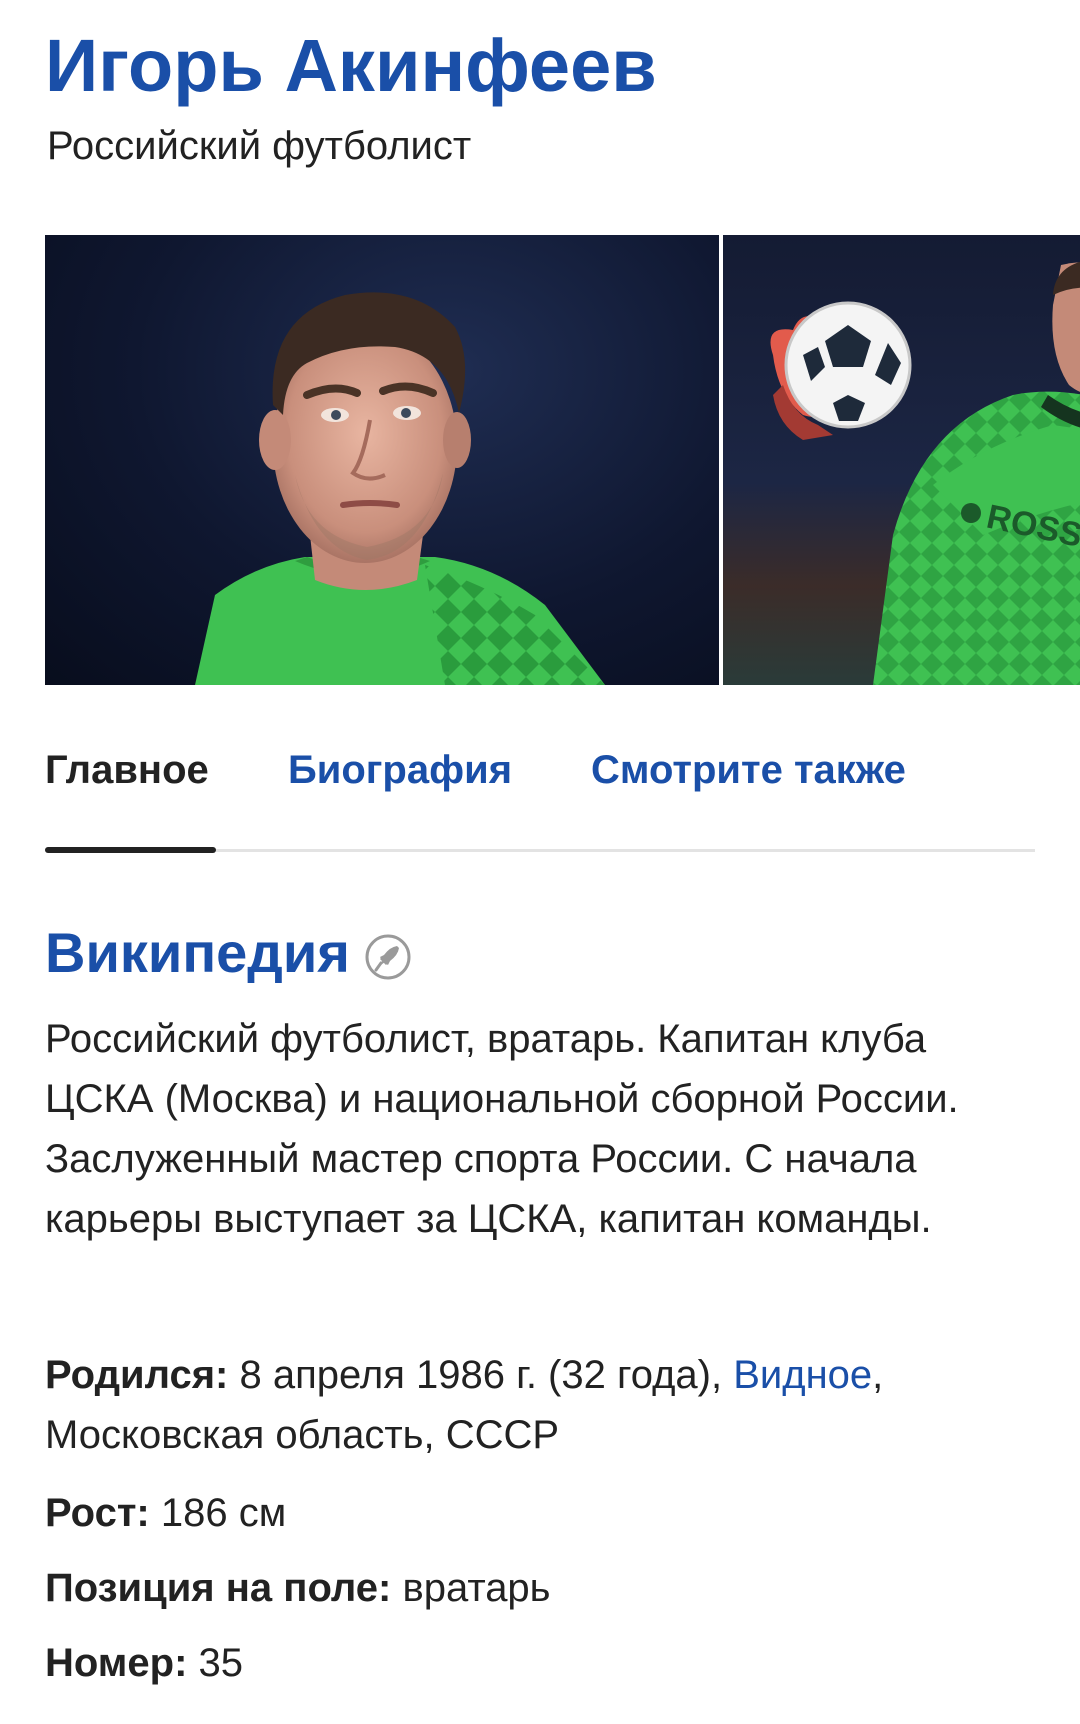  I want to click on fact-number-label: Номер:, so click(116, 1663).